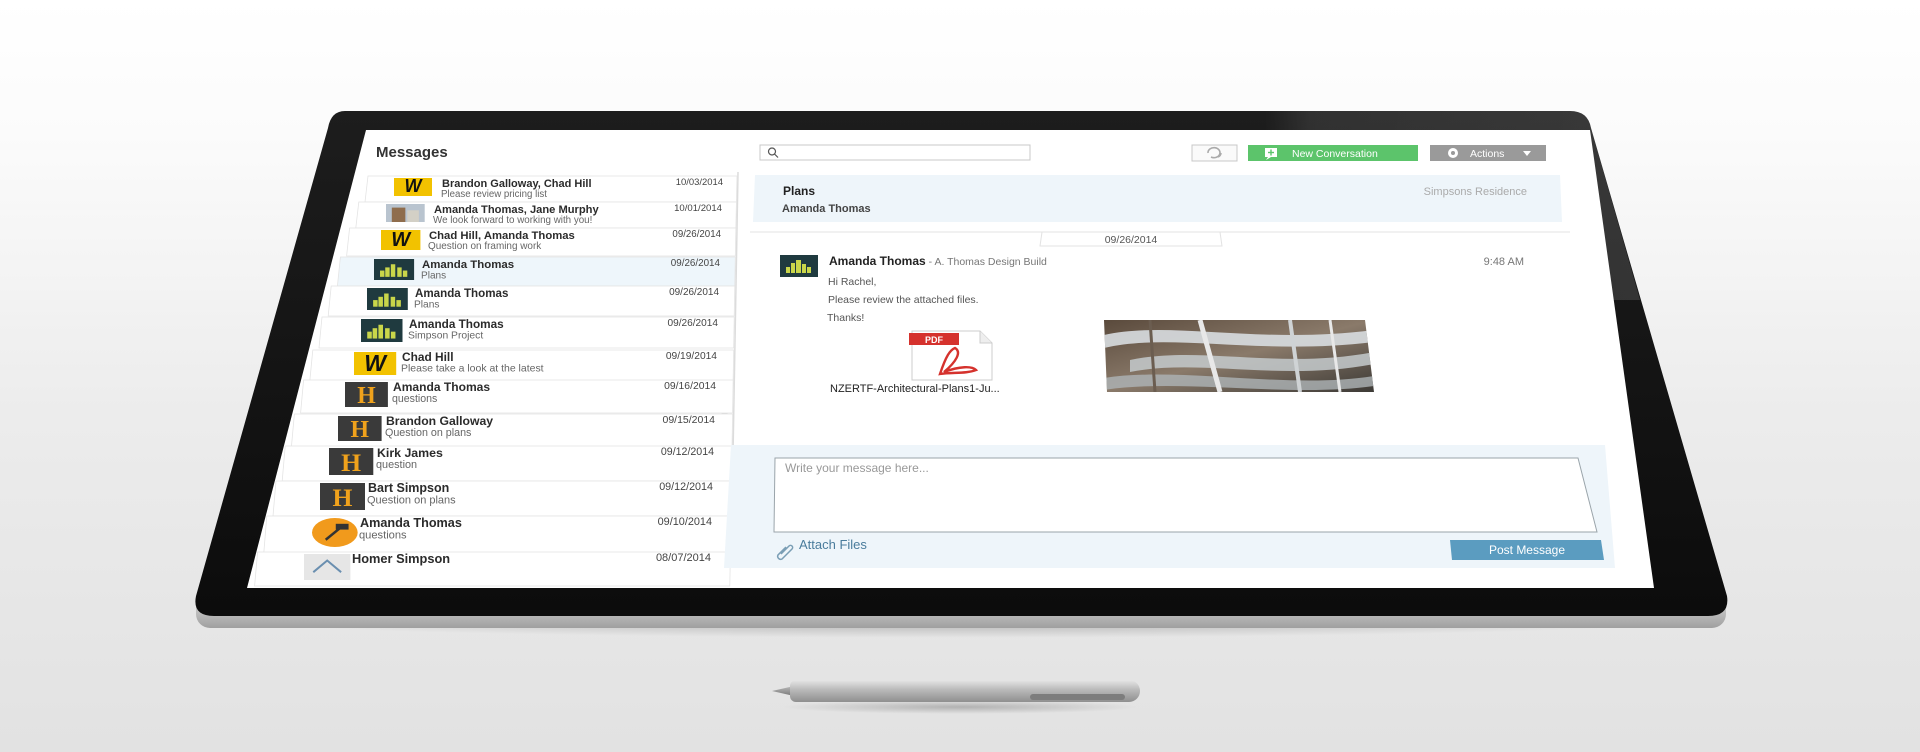  Describe the element at coordinates (335, 532) in the screenshot. I see `hammer-logo-icon` at that location.